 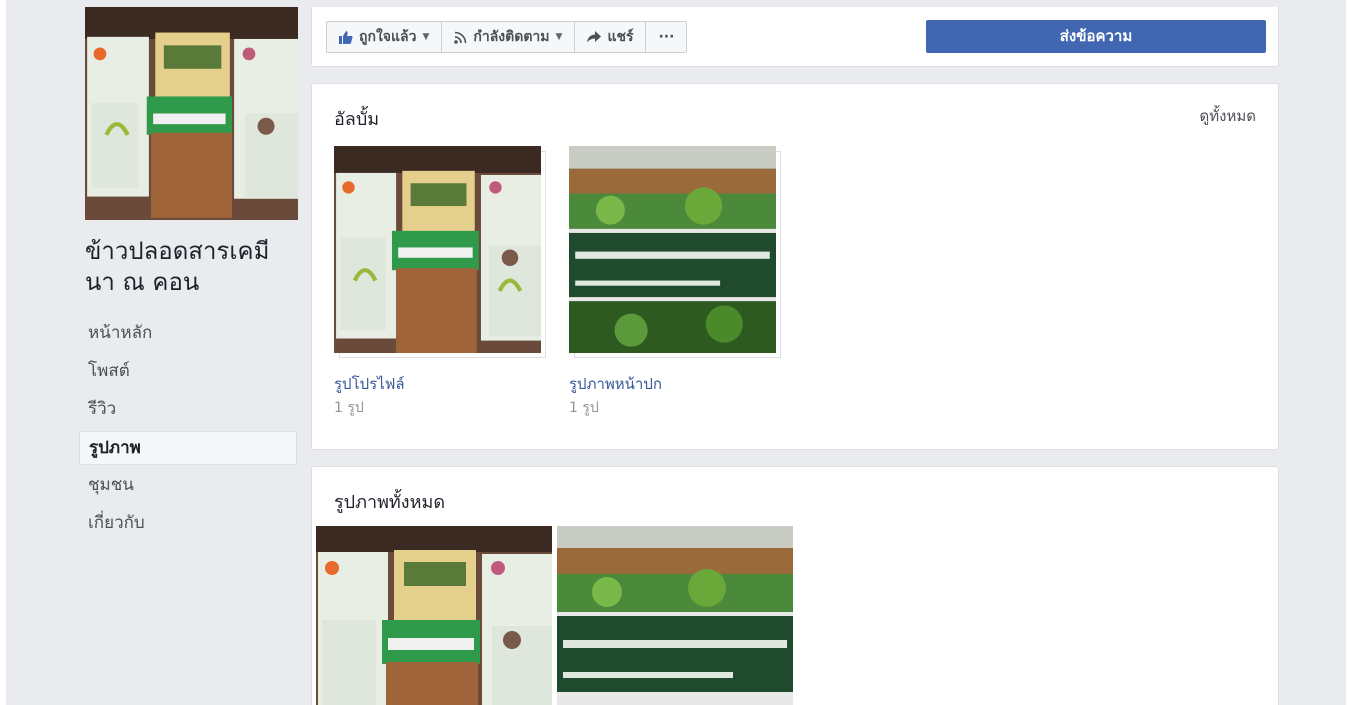 I want to click on sidebar-item-home: หน้าหลัก, so click(x=188, y=334).